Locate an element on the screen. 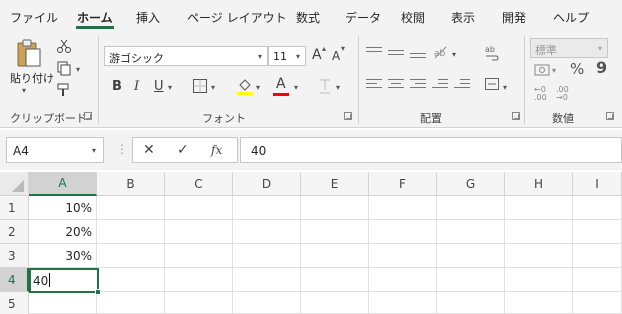 The height and width of the screenshot is (314, 622). column-header-c: C is located at coordinates (199, 184).